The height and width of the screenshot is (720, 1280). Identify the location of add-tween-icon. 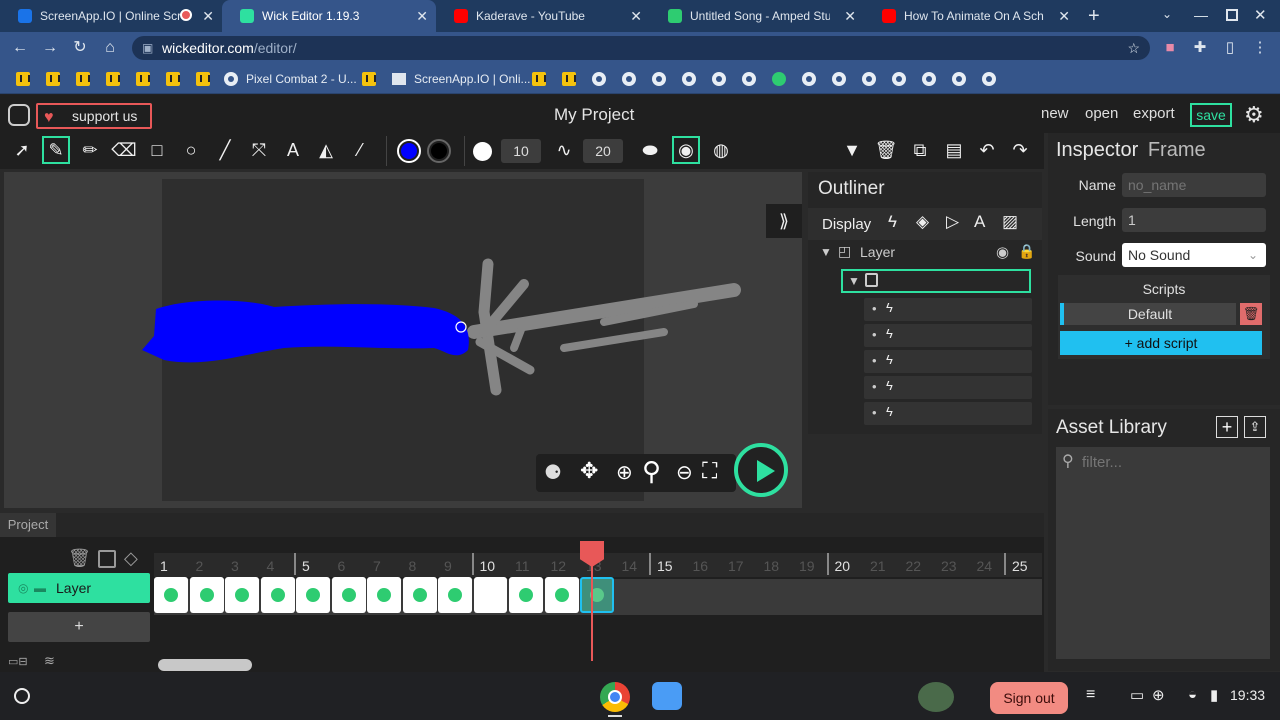
(107, 559).